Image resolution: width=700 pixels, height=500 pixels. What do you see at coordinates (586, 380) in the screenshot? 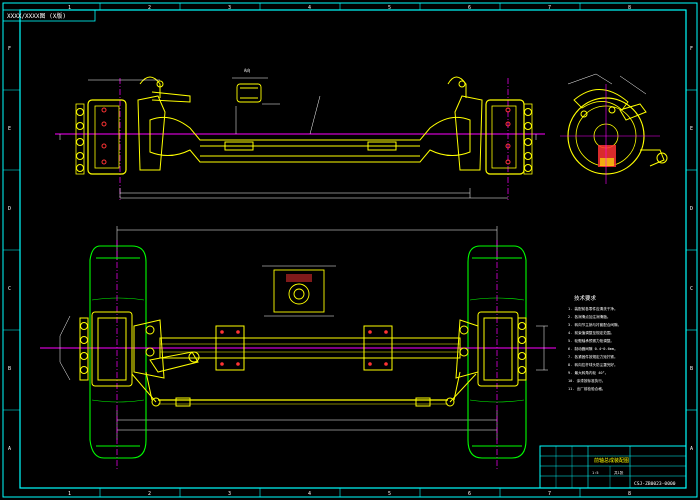
I see `tech-line: 10. 涂漆按标准执行。` at bounding box center [586, 380].